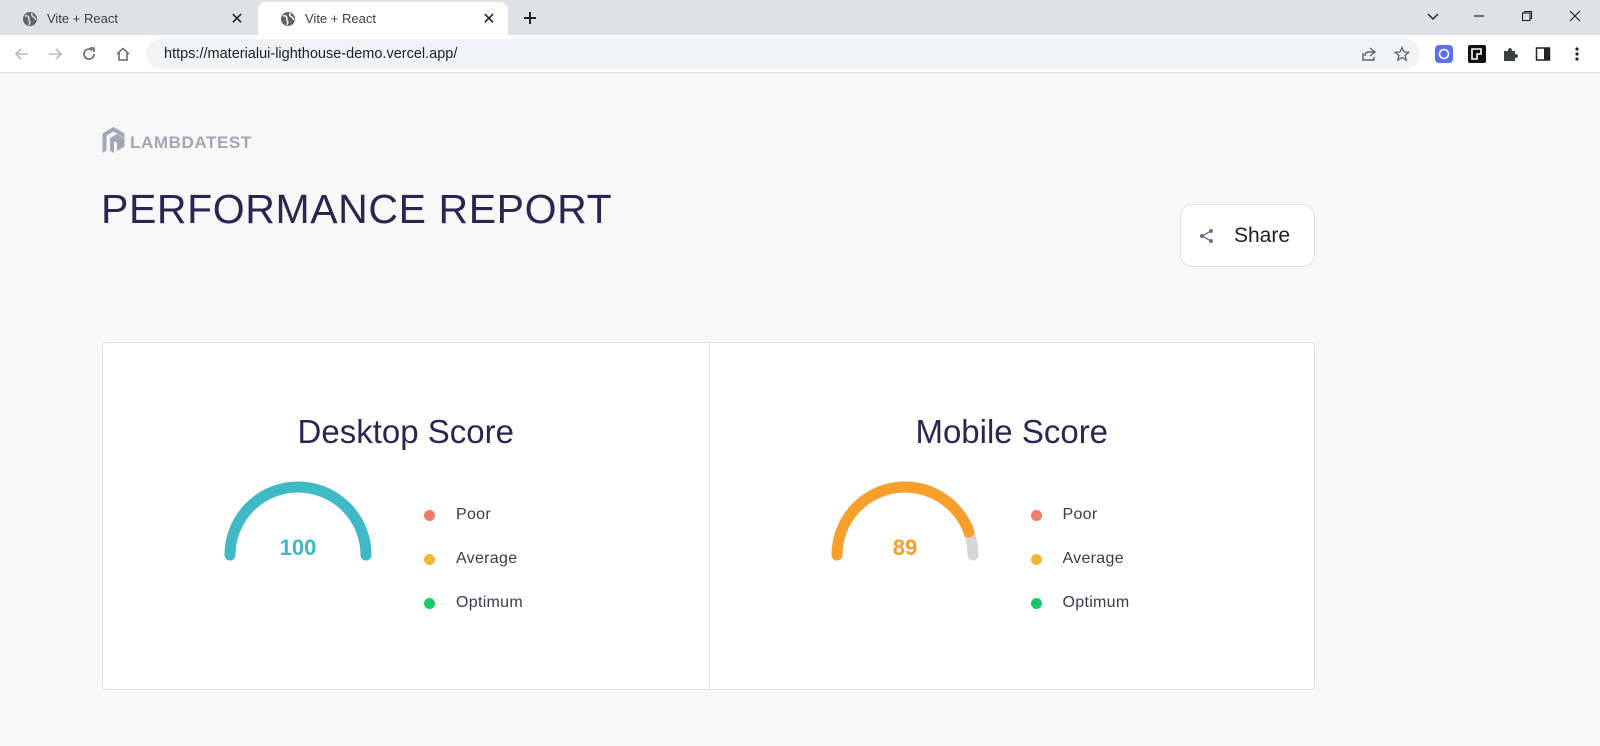  Describe the element at coordinates (1477, 54) in the screenshot. I see `extension-app-icon` at that location.